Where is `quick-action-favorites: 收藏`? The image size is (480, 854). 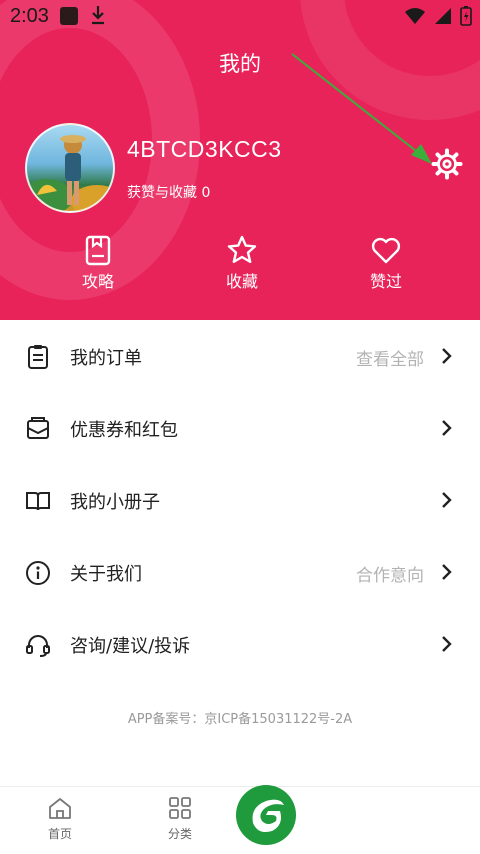
quick-action-favorites: 收藏 is located at coordinates (242, 263).